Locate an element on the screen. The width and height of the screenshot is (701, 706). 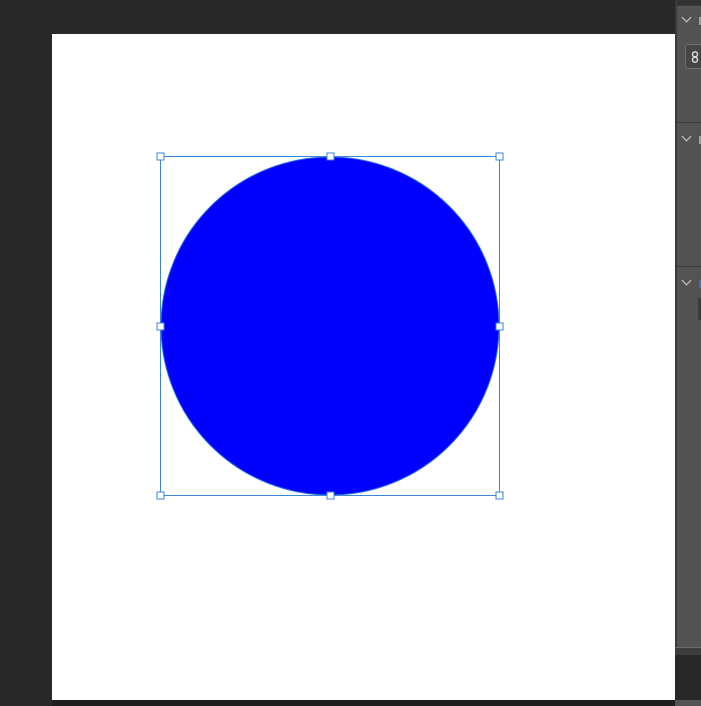
link-icon is located at coordinates (695, 57).